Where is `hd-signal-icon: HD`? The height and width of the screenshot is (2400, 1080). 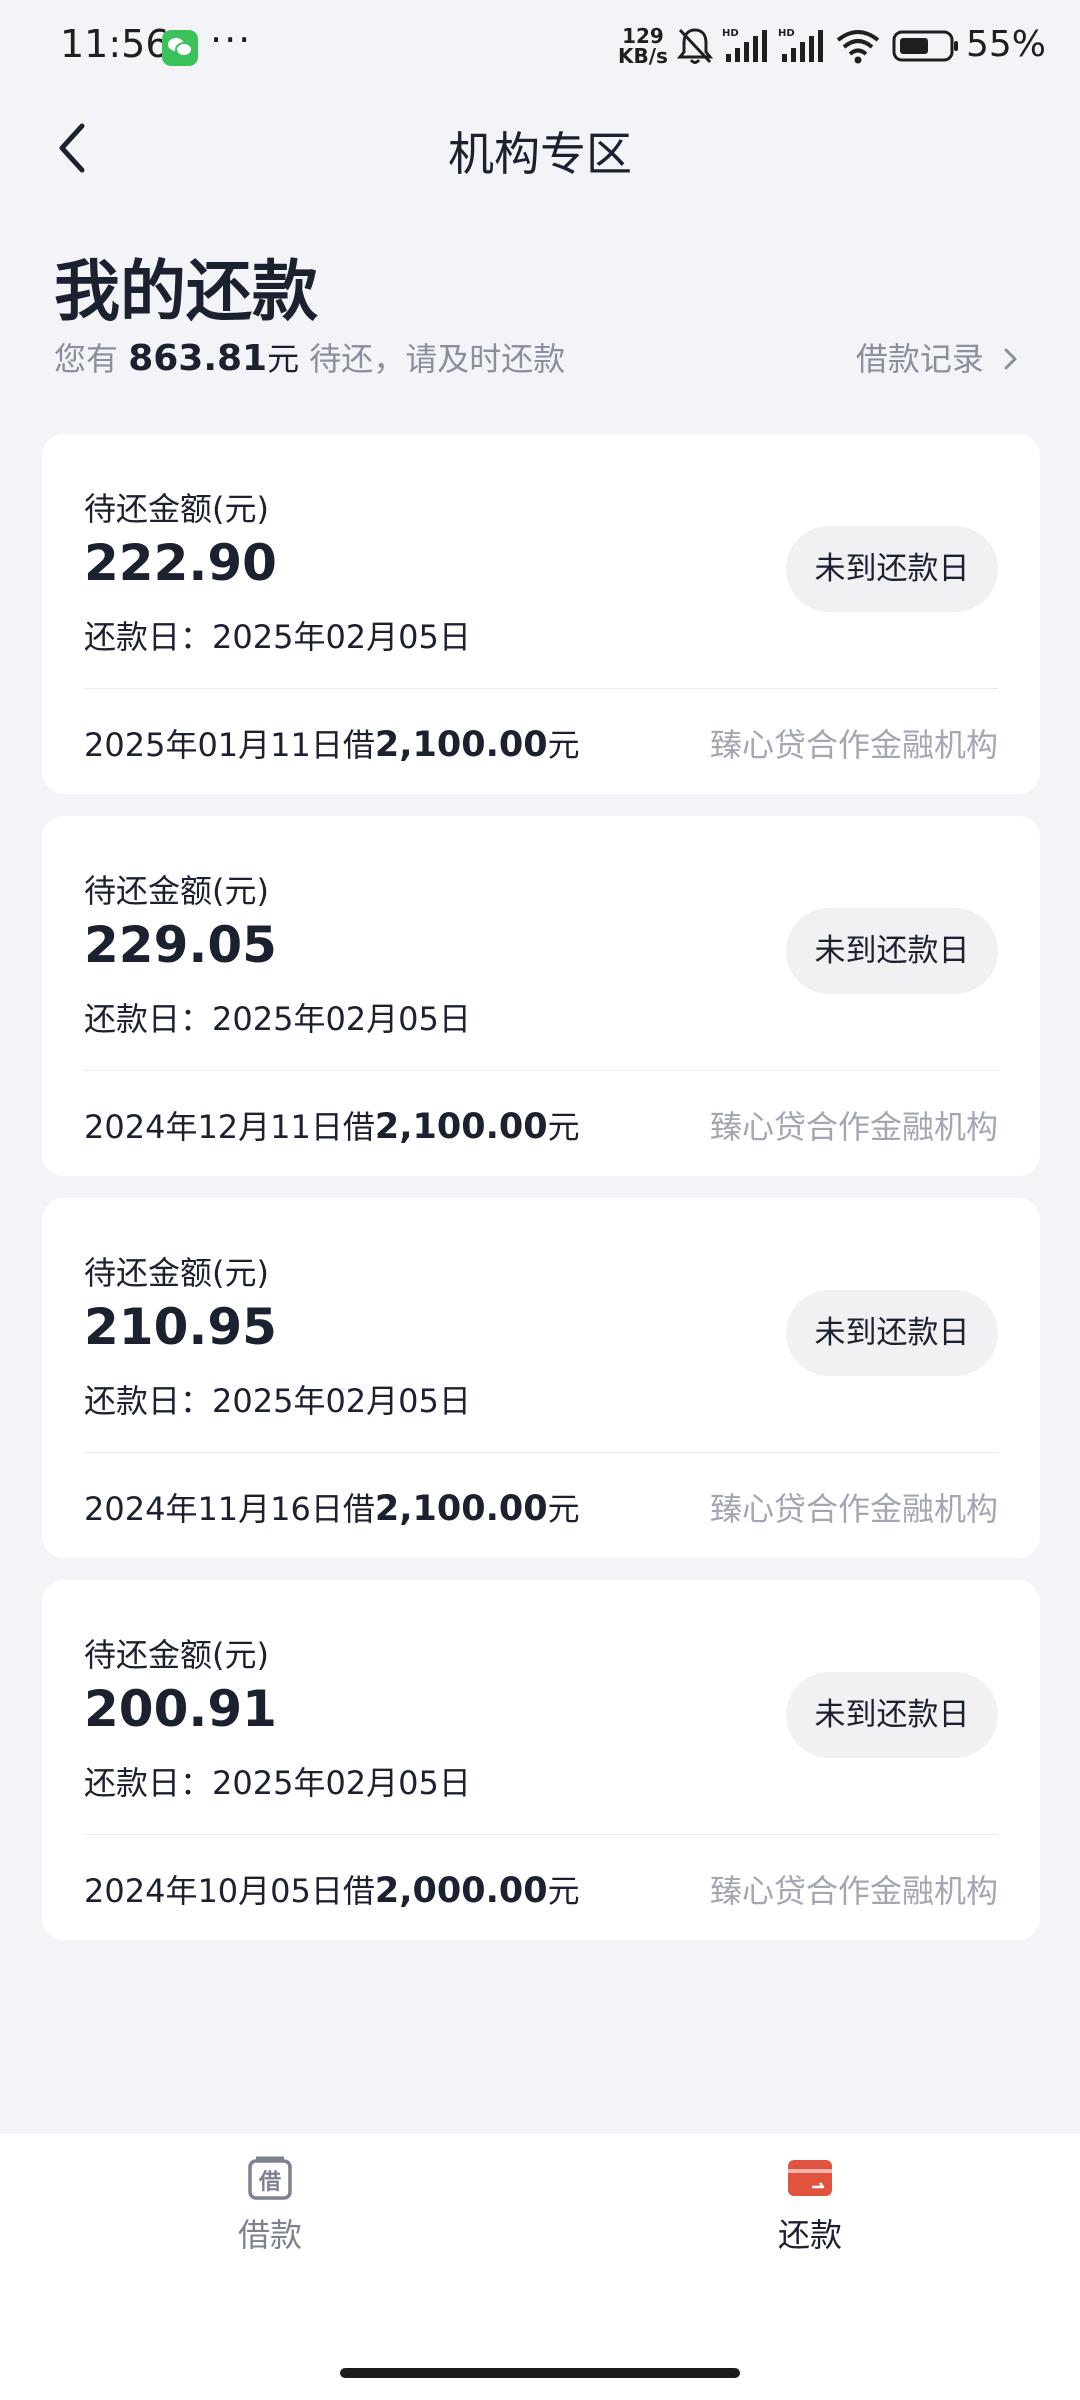 hd-signal-icon: HD is located at coordinates (744, 45).